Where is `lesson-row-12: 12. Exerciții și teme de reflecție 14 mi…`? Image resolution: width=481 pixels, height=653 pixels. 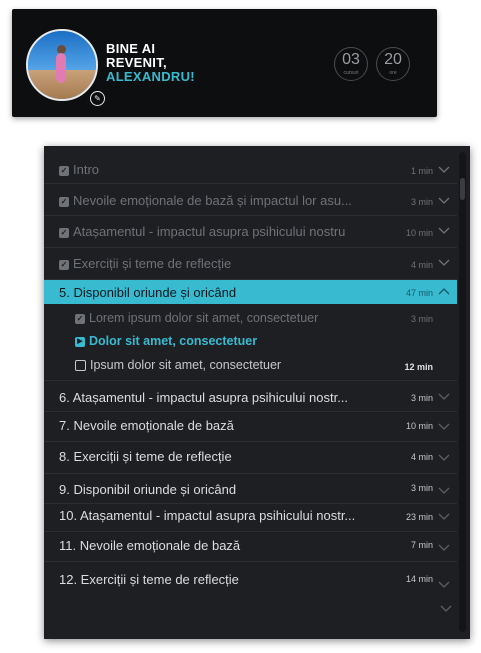
lesson-row-12: 12. Exerciții și teme de reflecție 14 mi… is located at coordinates (250, 579).